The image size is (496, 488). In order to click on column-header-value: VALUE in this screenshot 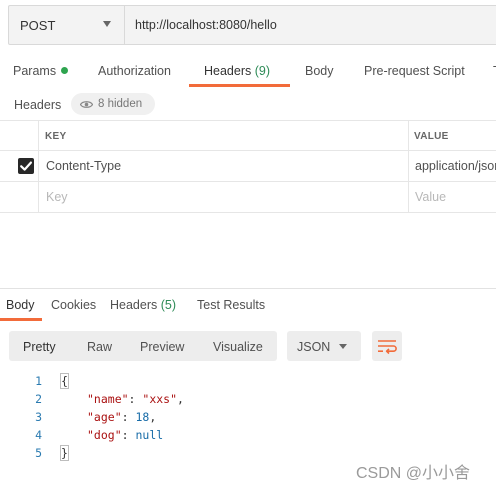, I will do `click(431, 136)`.